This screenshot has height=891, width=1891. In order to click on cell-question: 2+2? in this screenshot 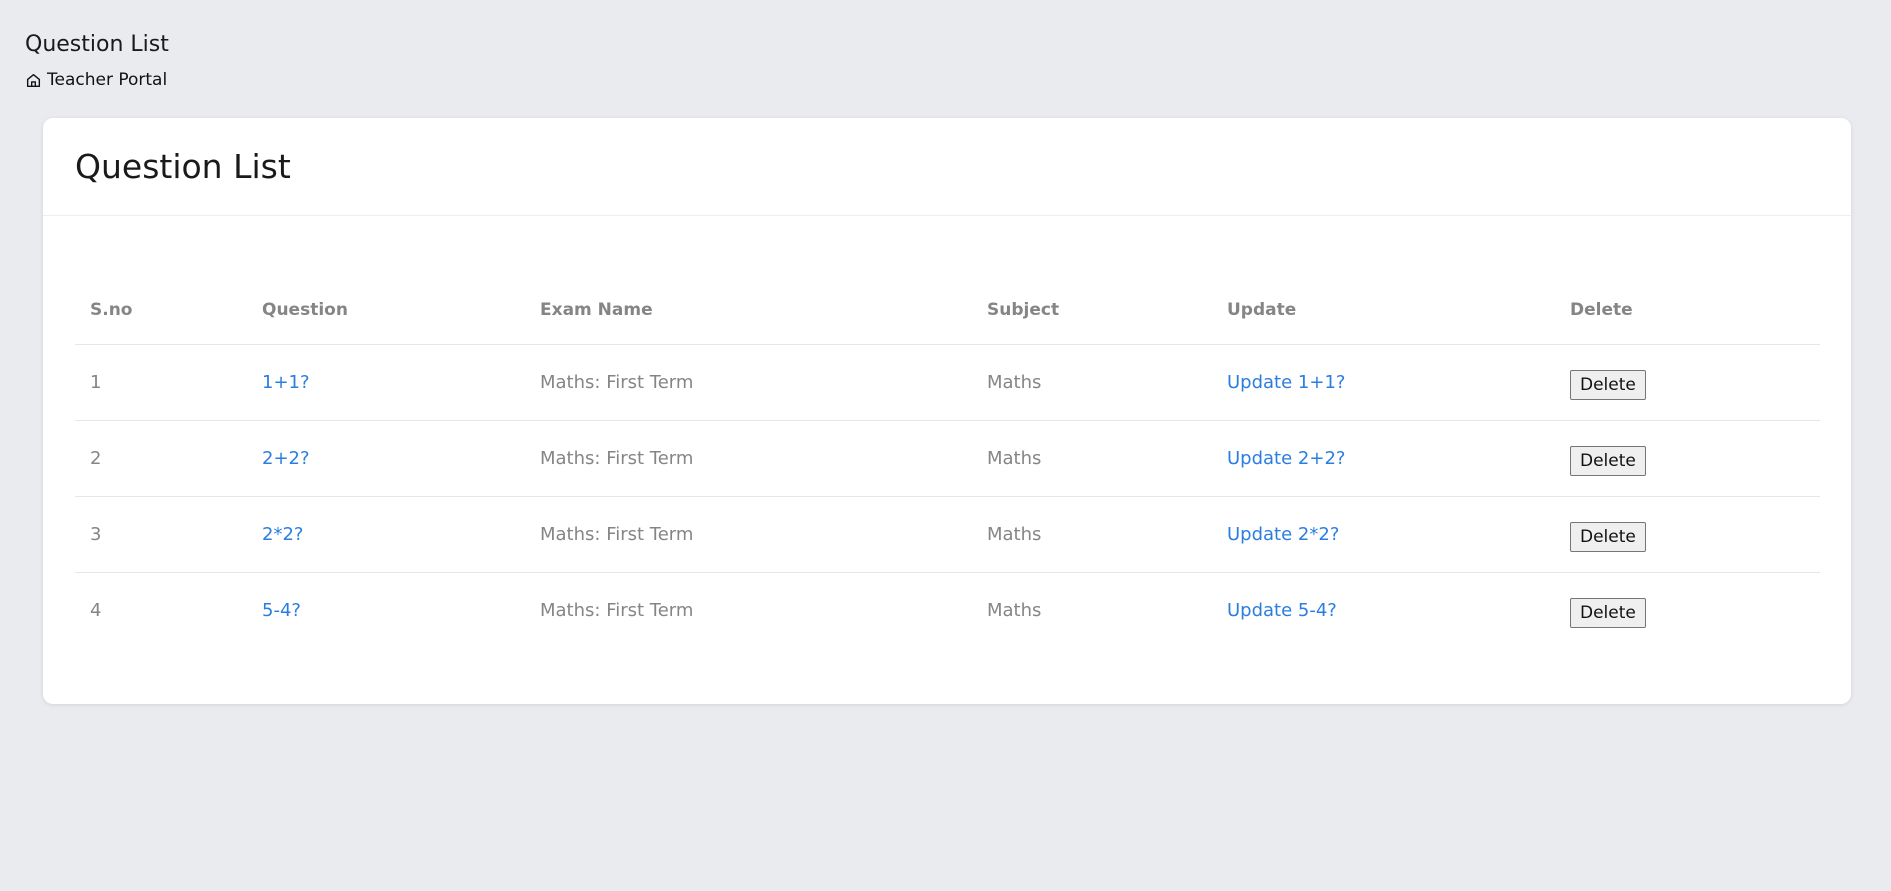, I will do `click(386, 458)`.